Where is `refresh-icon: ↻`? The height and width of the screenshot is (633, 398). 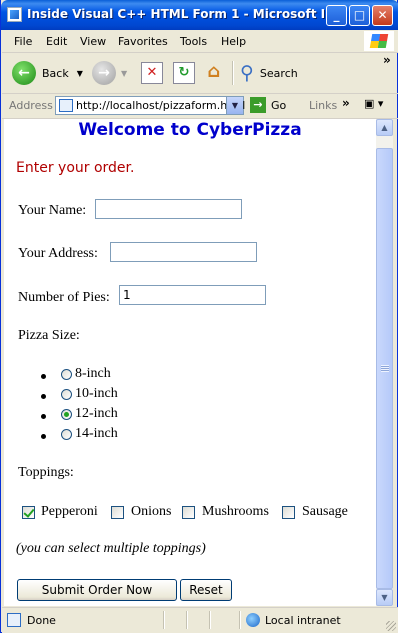 refresh-icon: ↻ is located at coordinates (184, 73).